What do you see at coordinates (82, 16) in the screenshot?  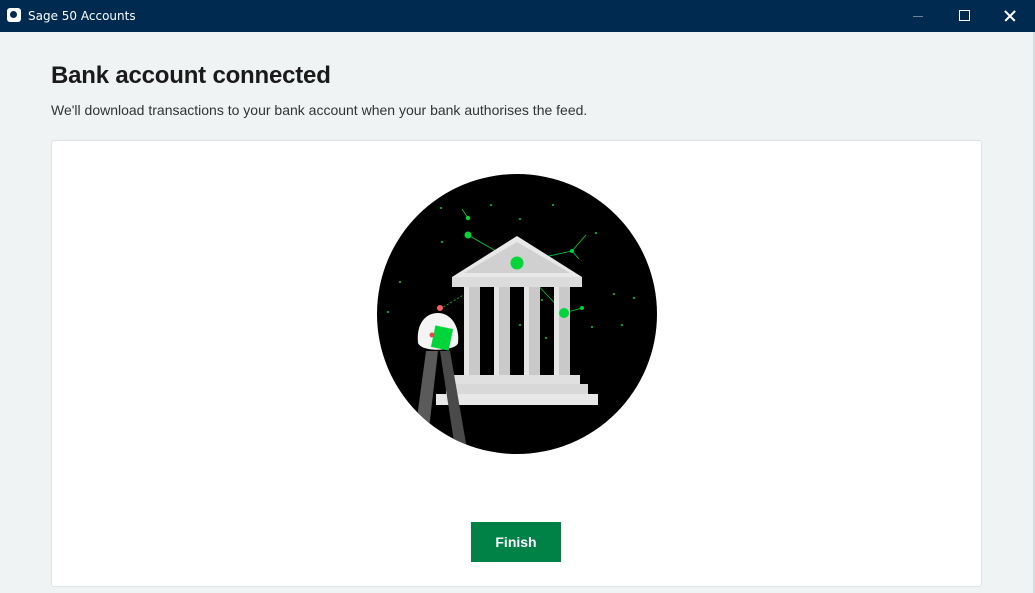 I see `window-title: Sage 50 Accounts` at bounding box center [82, 16].